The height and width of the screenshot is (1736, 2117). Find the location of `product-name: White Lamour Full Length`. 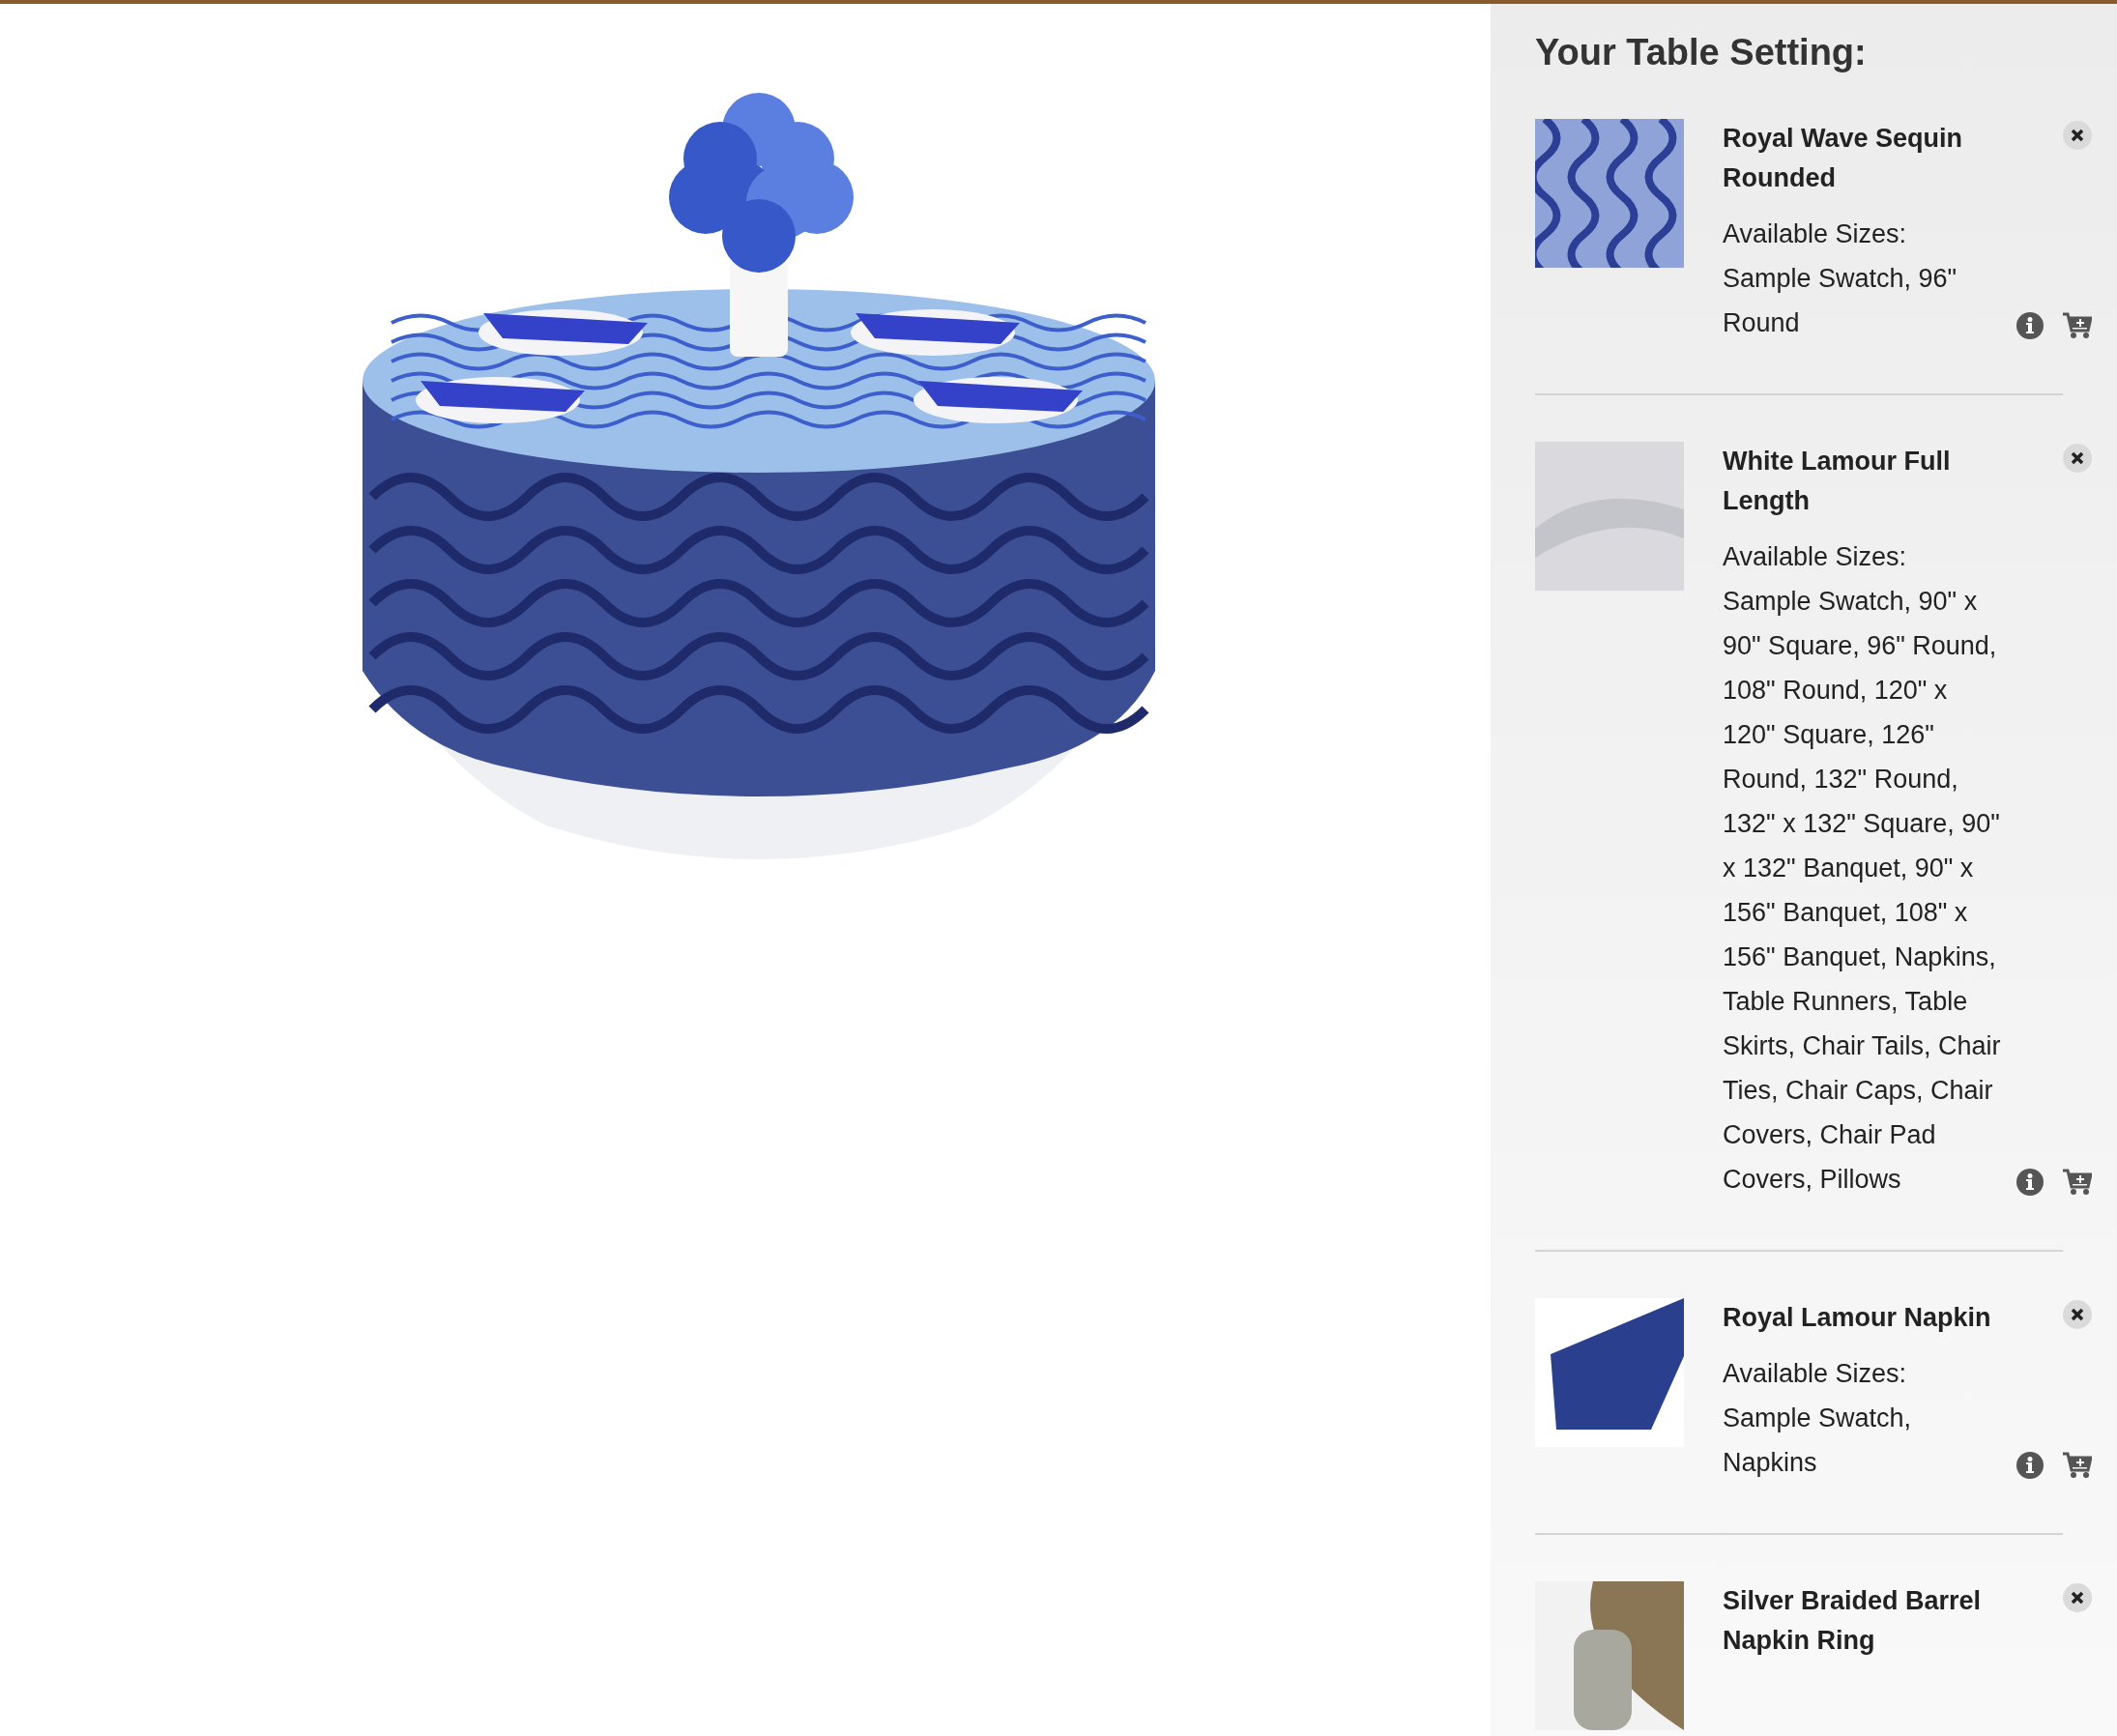

product-name: White Lamour Full Length is located at coordinates (1838, 481).